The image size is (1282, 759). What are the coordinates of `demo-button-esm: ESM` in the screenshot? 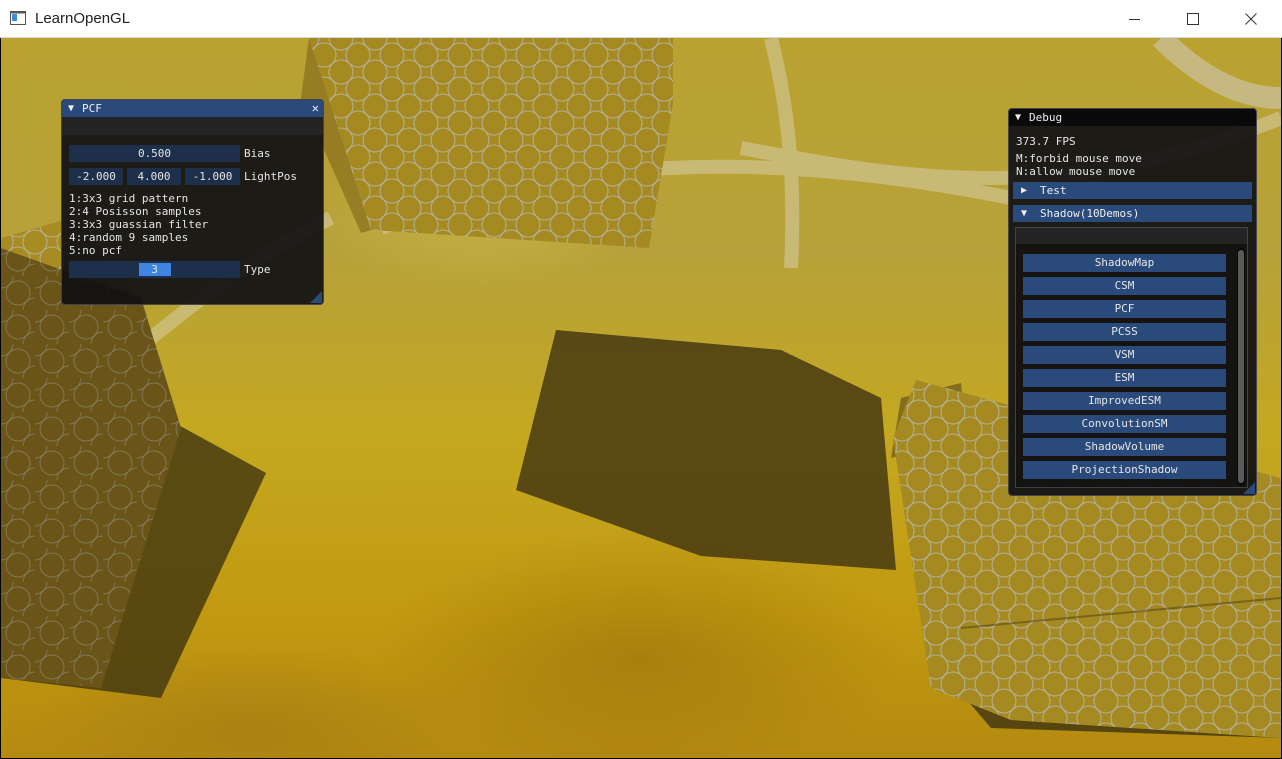 It's located at (1124, 378).